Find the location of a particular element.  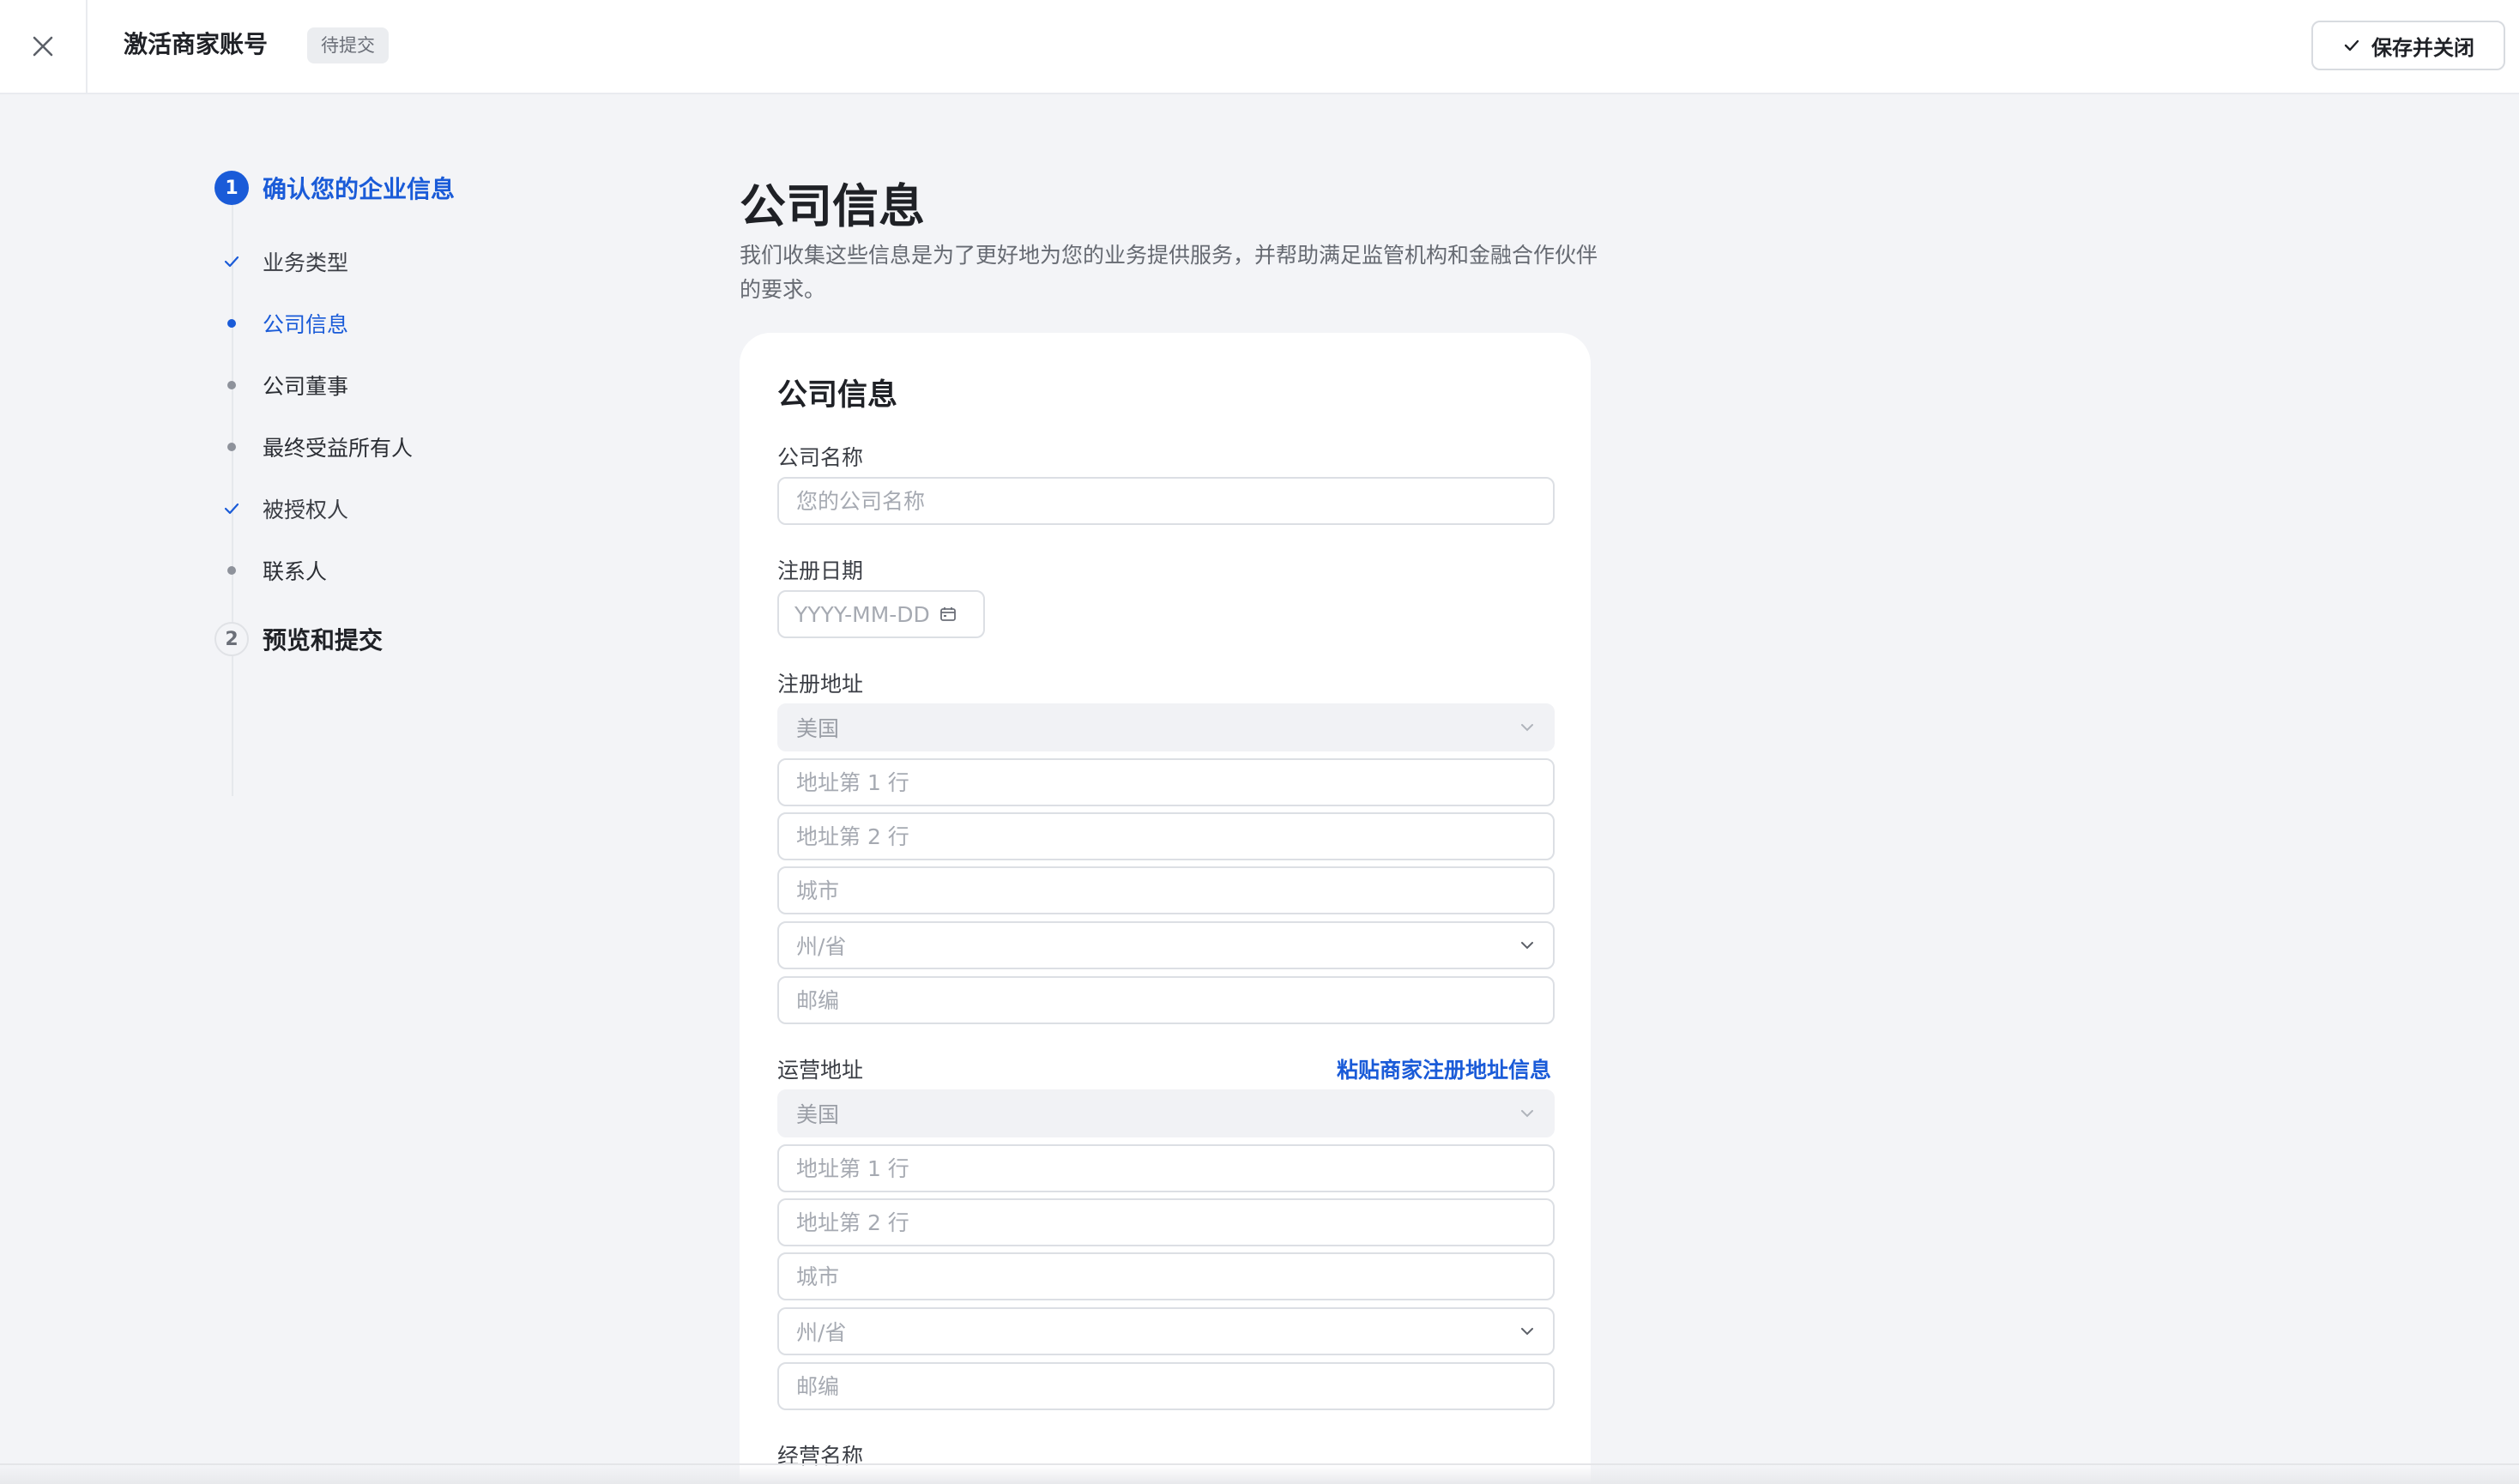

operating-country-select: 美国 is located at coordinates (1166, 1113).